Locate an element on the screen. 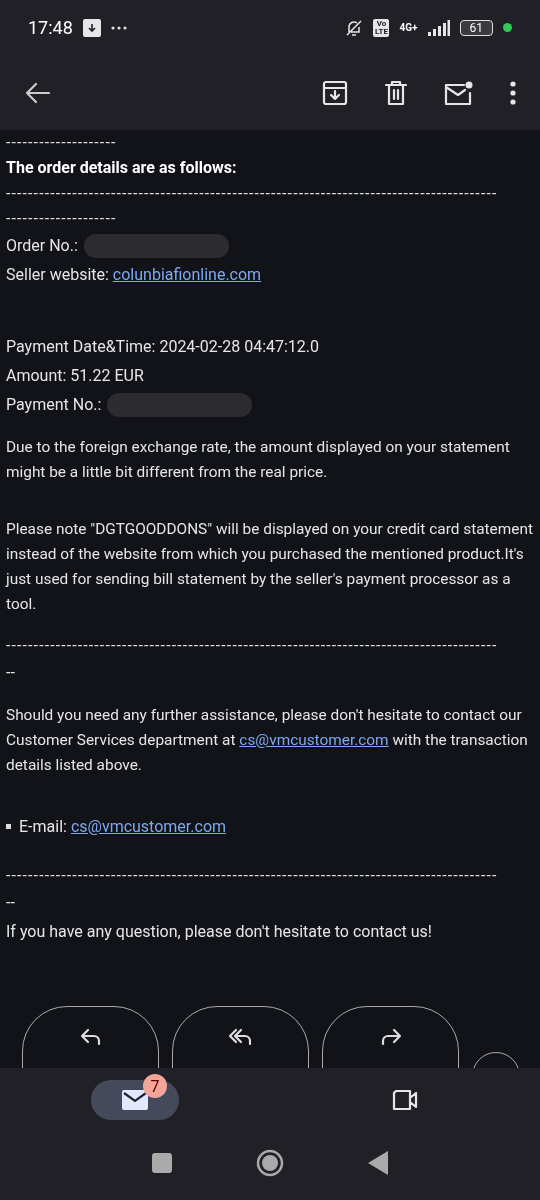 This screenshot has width=540, height=1200. body-text: Payment Date&Time: 2024-02-28 04:47:12.0 is located at coordinates (163, 347).